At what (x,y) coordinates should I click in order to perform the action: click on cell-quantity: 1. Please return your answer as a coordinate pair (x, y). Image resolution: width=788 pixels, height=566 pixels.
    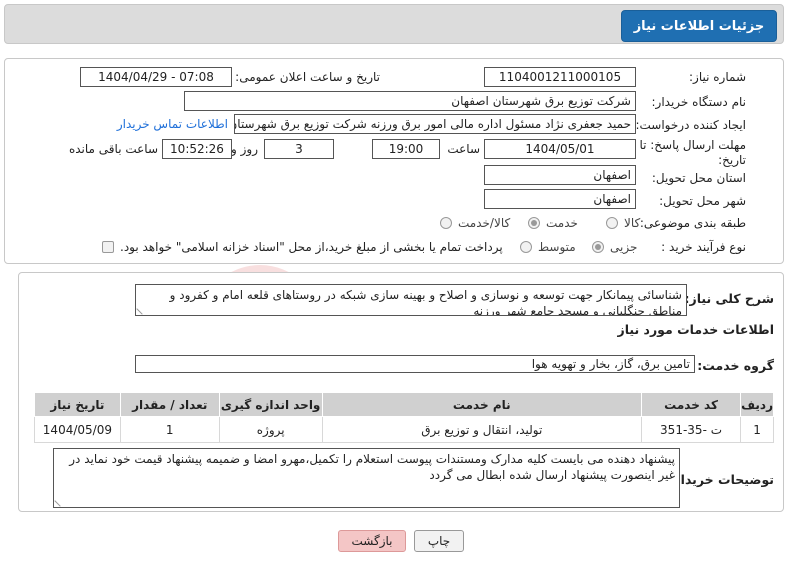
    Looking at the image, I should click on (169, 429).